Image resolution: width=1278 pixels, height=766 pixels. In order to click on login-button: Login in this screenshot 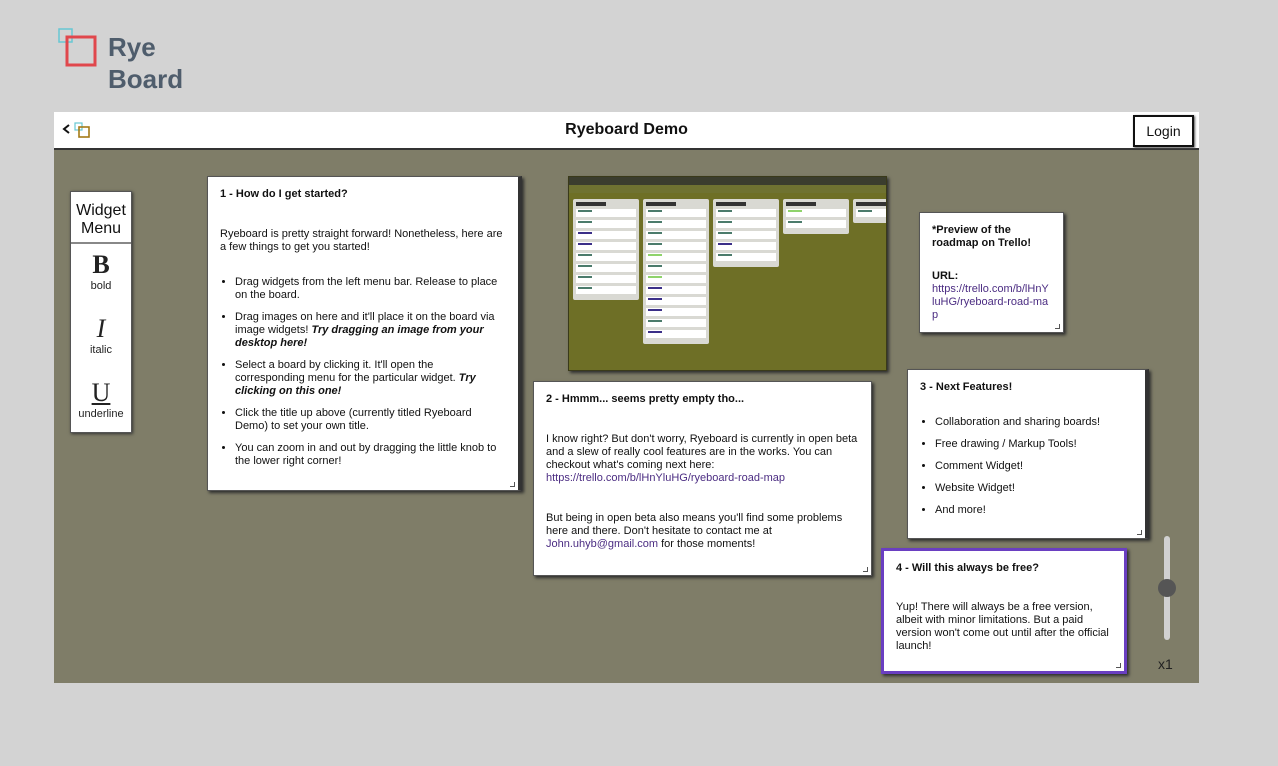, I will do `click(1163, 131)`.